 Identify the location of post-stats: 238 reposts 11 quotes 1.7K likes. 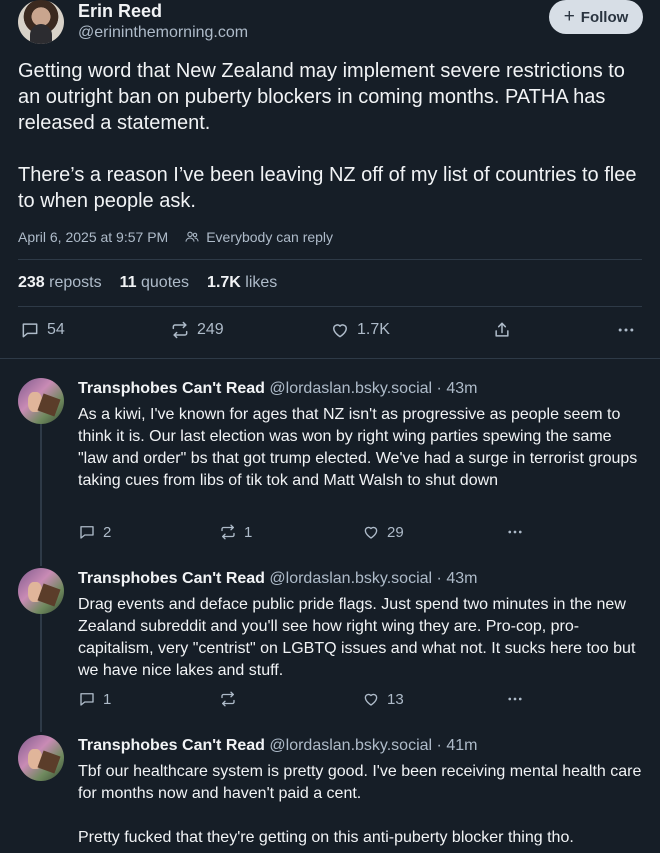
(147, 283).